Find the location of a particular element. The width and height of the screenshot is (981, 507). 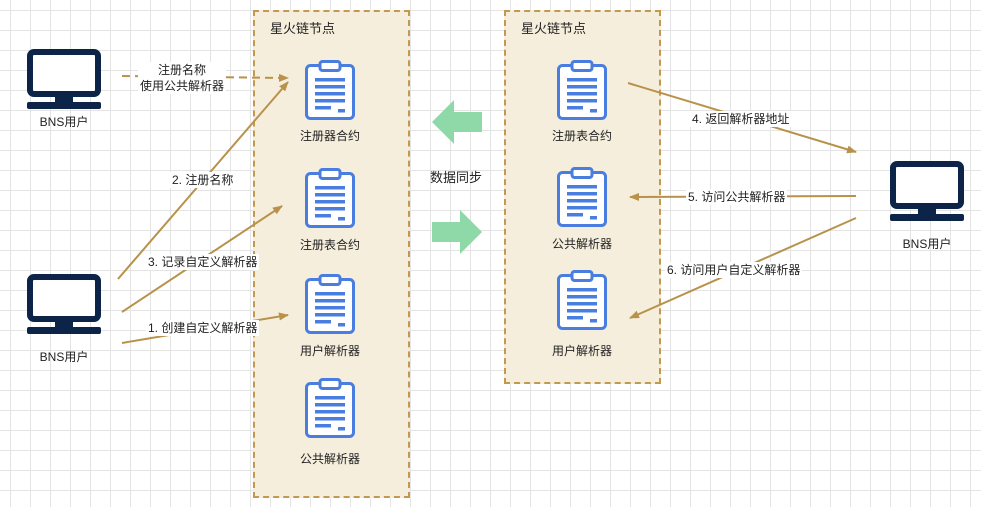

register-label-line1: 注册名称 is located at coordinates (182, 70).